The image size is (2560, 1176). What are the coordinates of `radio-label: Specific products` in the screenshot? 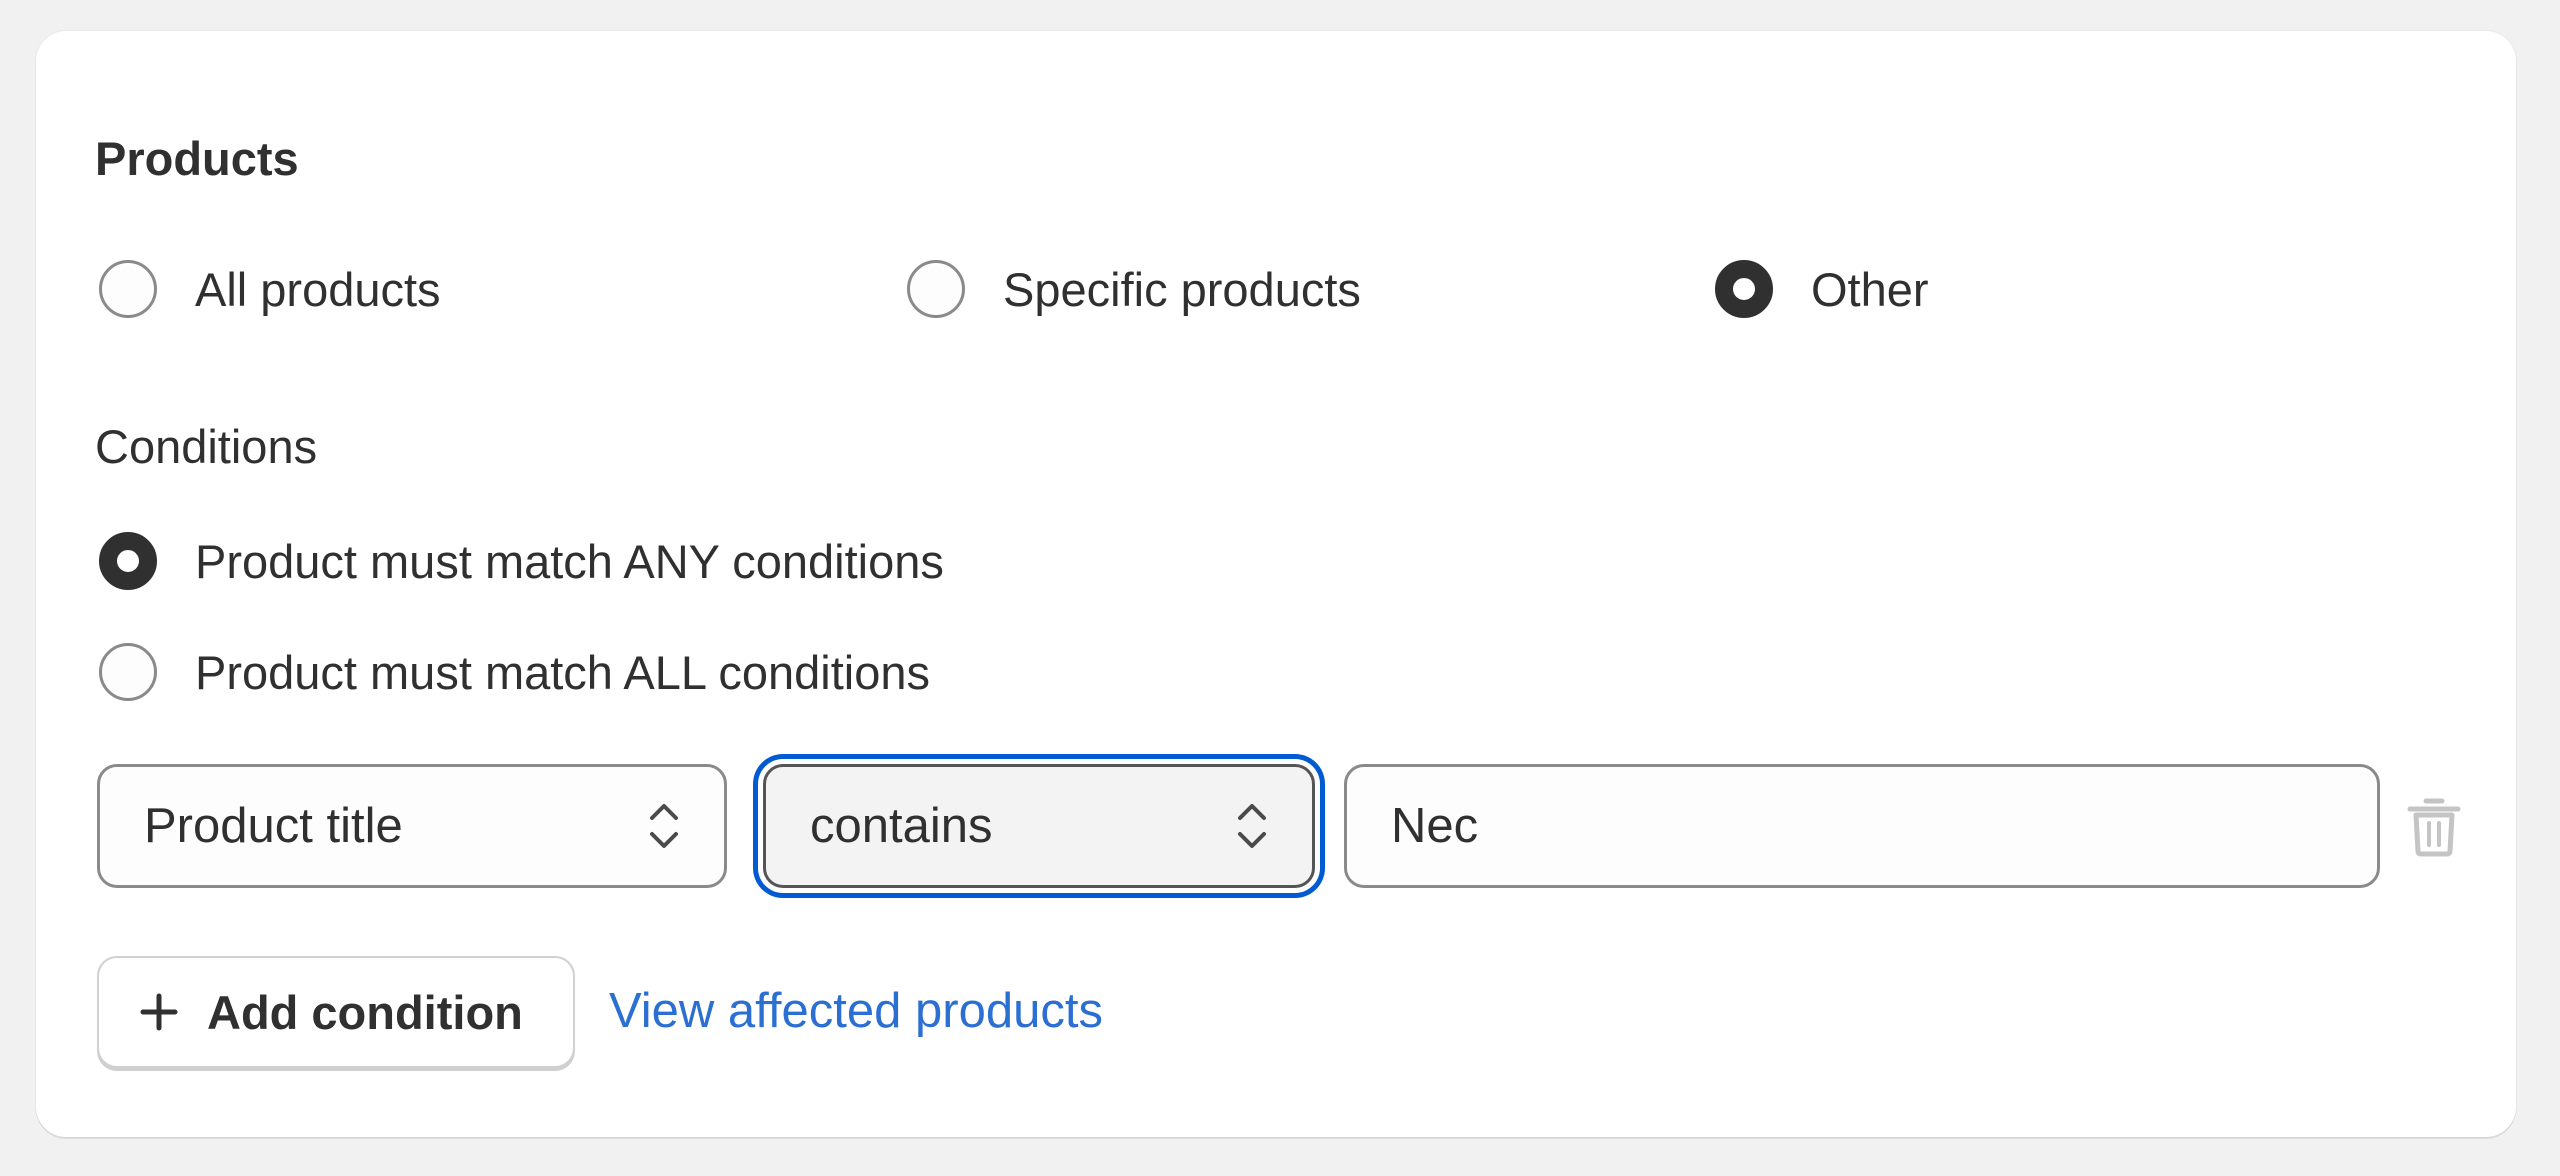 It's located at (1182, 289).